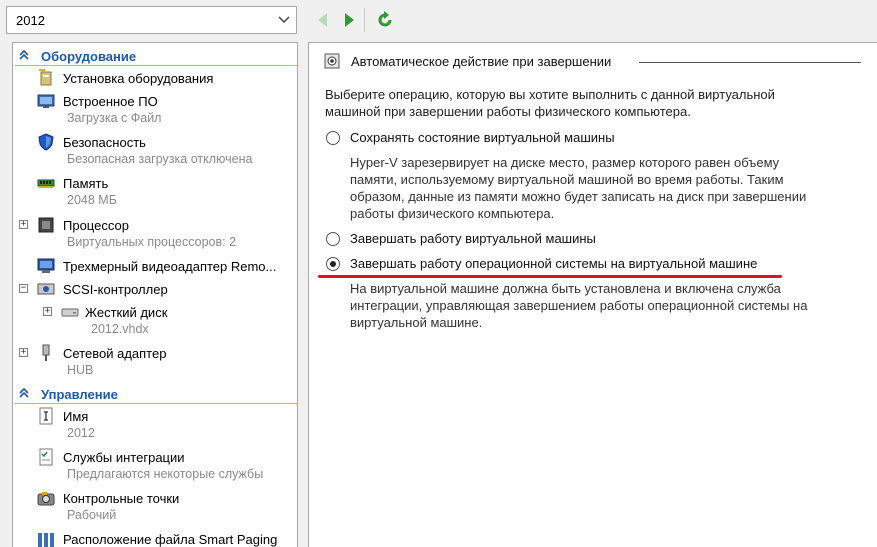 Image resolution: width=877 pixels, height=547 pixels. Describe the element at coordinates (79, 394) in the screenshot. I see `management-header-label: Управление` at that location.